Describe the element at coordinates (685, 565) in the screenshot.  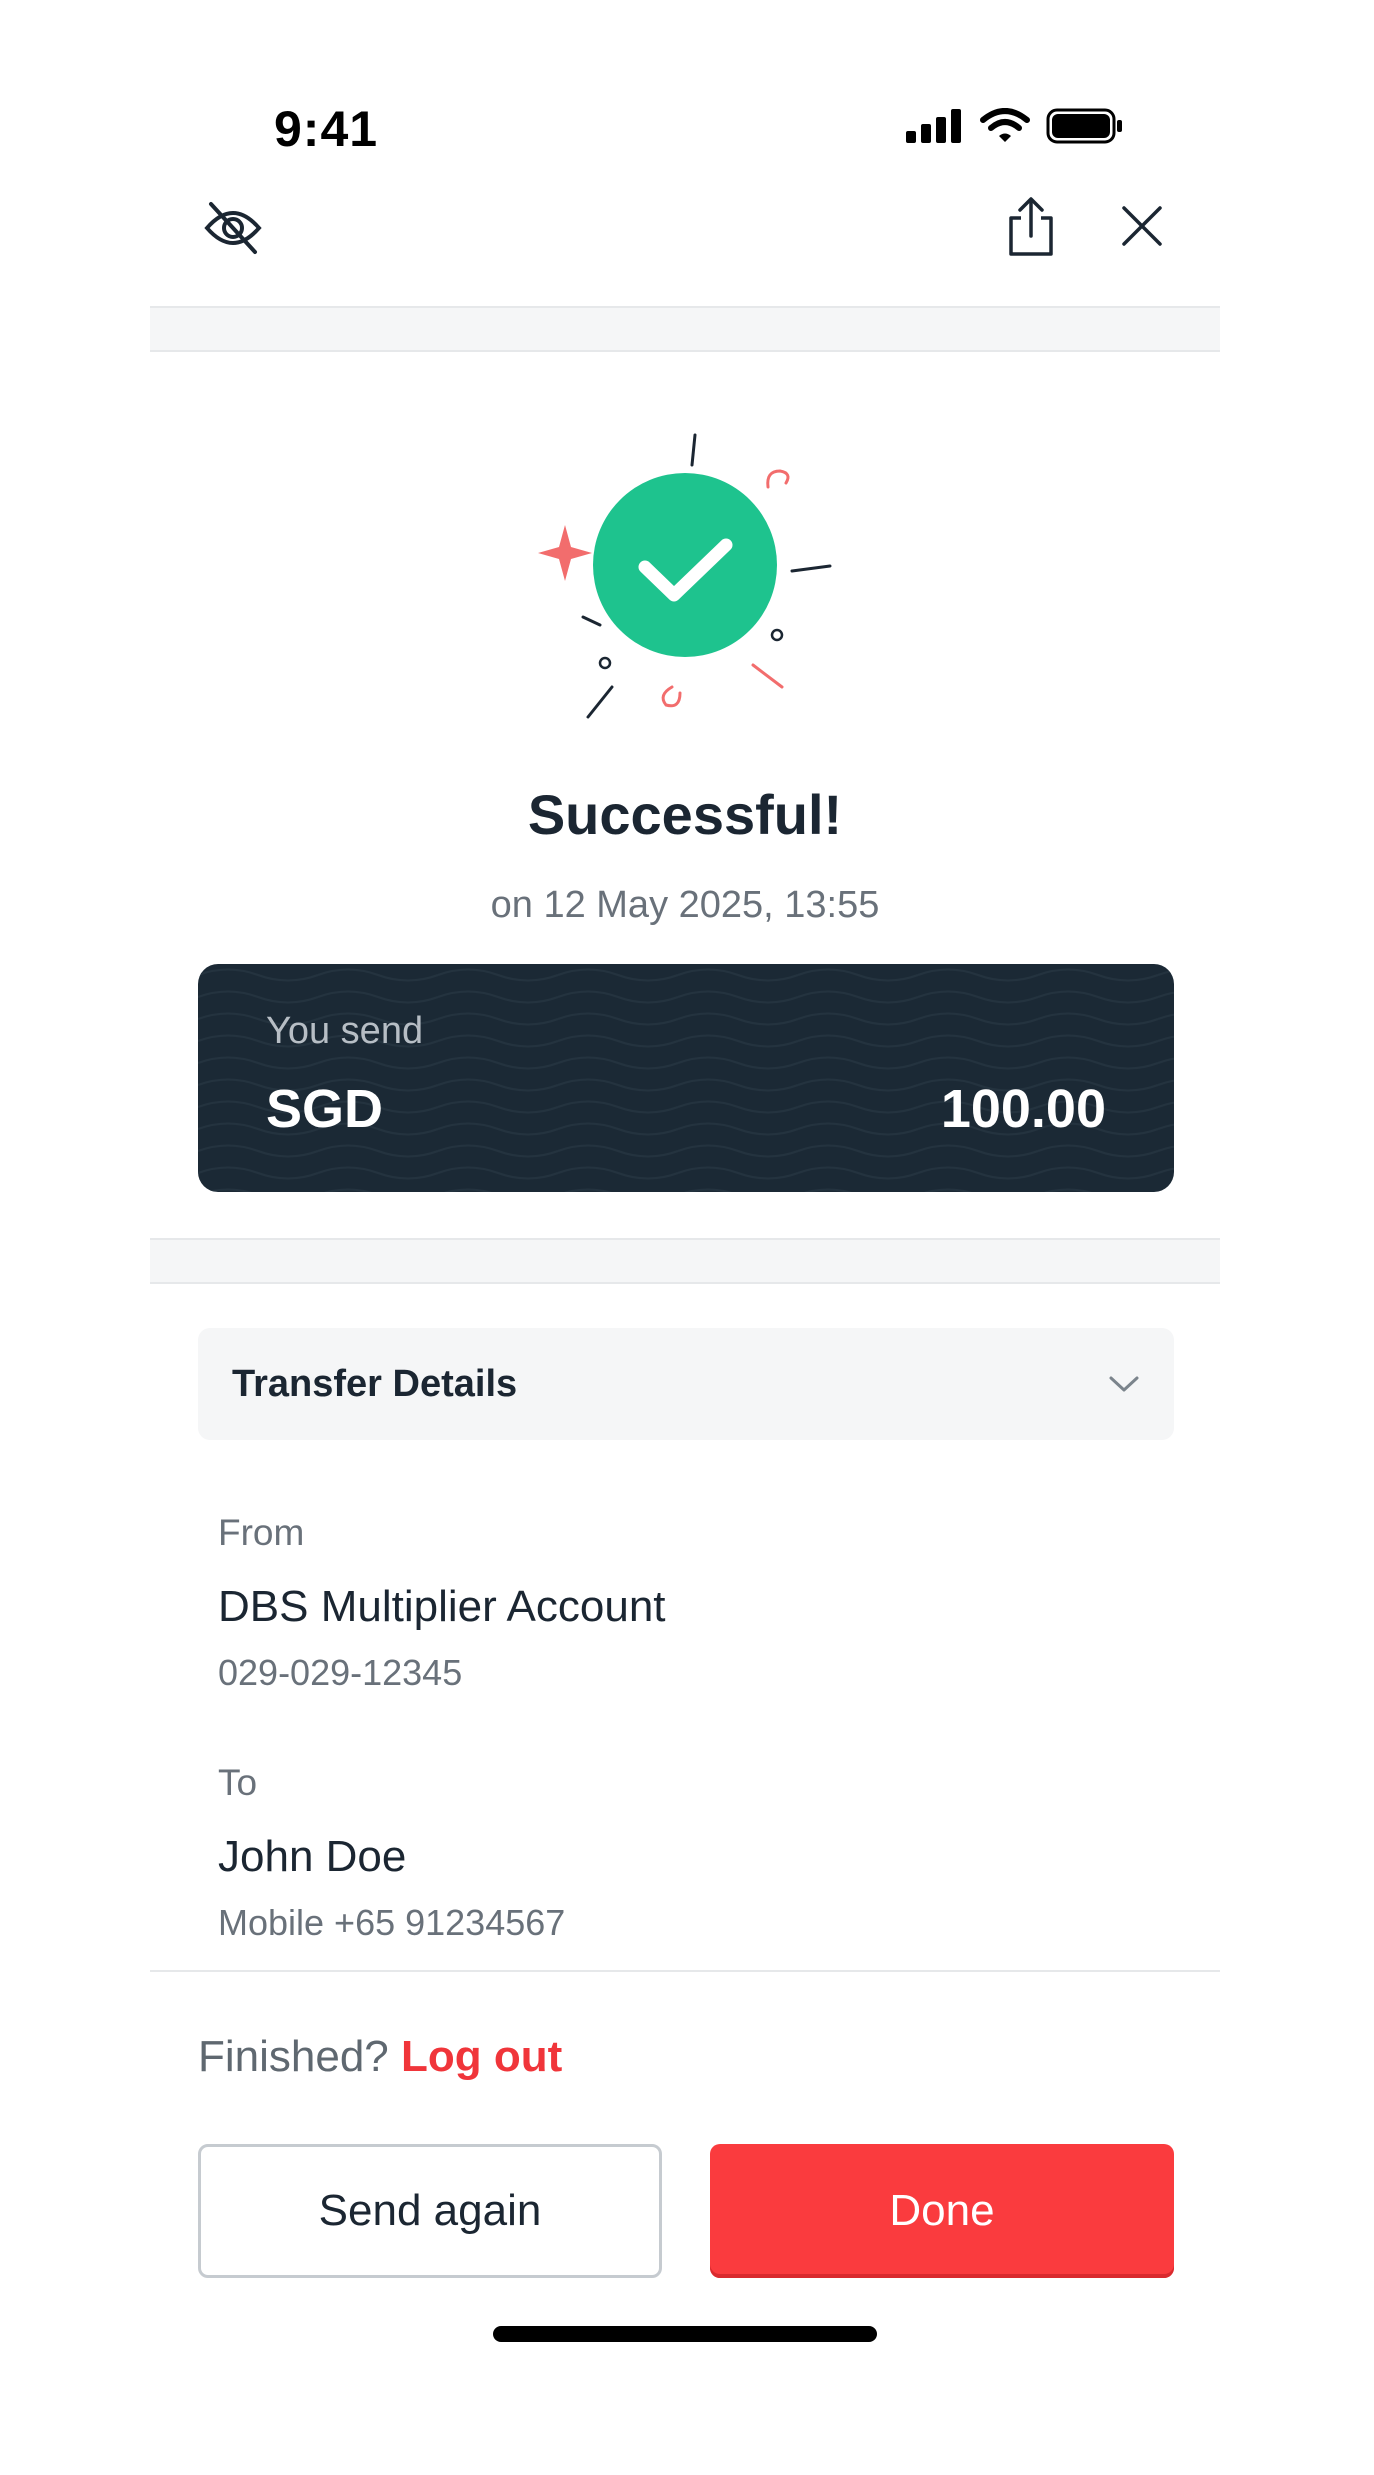
I see `check-circle-icon` at that location.